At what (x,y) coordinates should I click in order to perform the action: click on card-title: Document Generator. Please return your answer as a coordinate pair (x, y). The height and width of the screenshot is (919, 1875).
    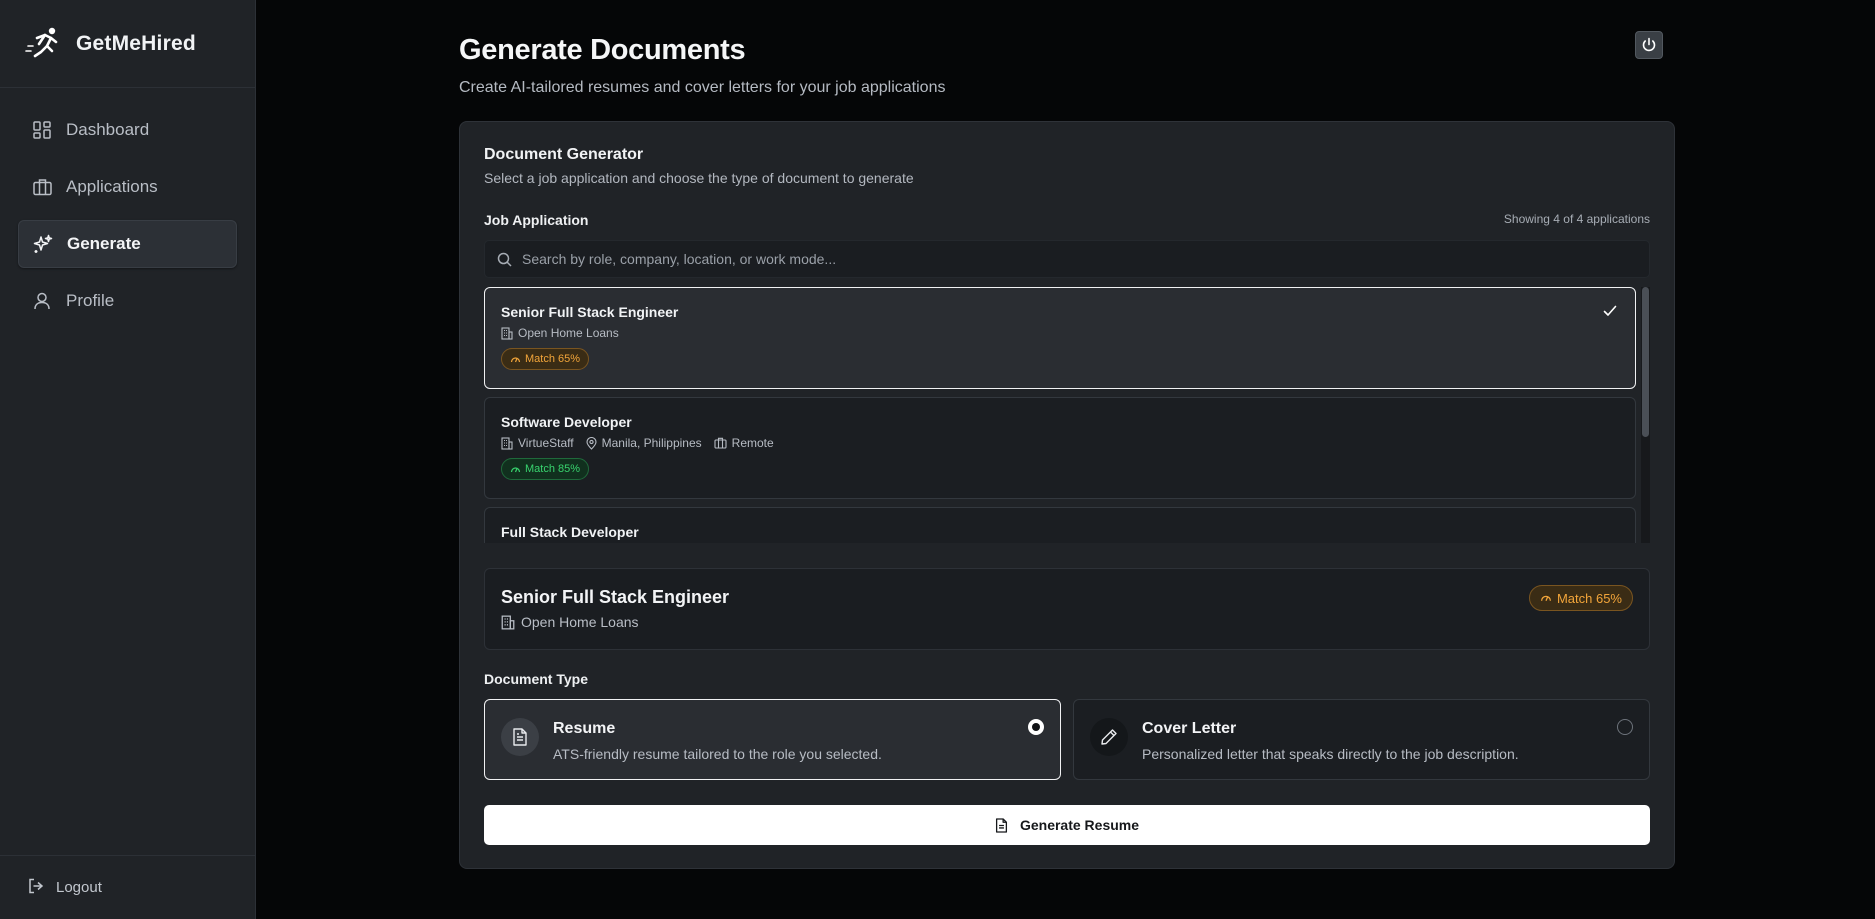
    Looking at the image, I should click on (564, 154).